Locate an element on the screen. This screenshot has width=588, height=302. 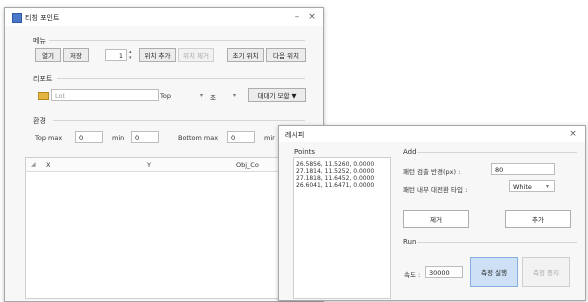
type-select: White ▾ is located at coordinates (532, 186).